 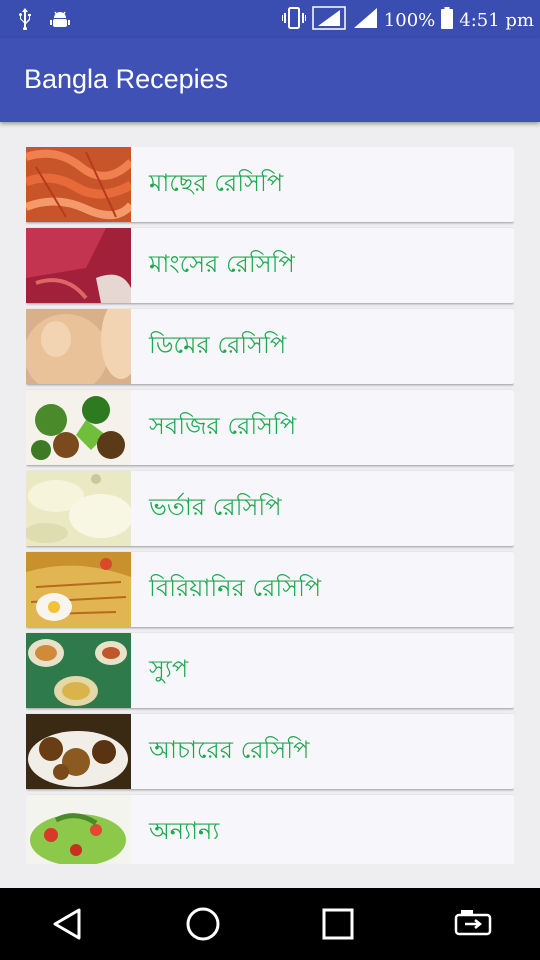 I want to click on list-item-biryani: বিরিয়ানির রেসিপি, so click(x=270, y=589).